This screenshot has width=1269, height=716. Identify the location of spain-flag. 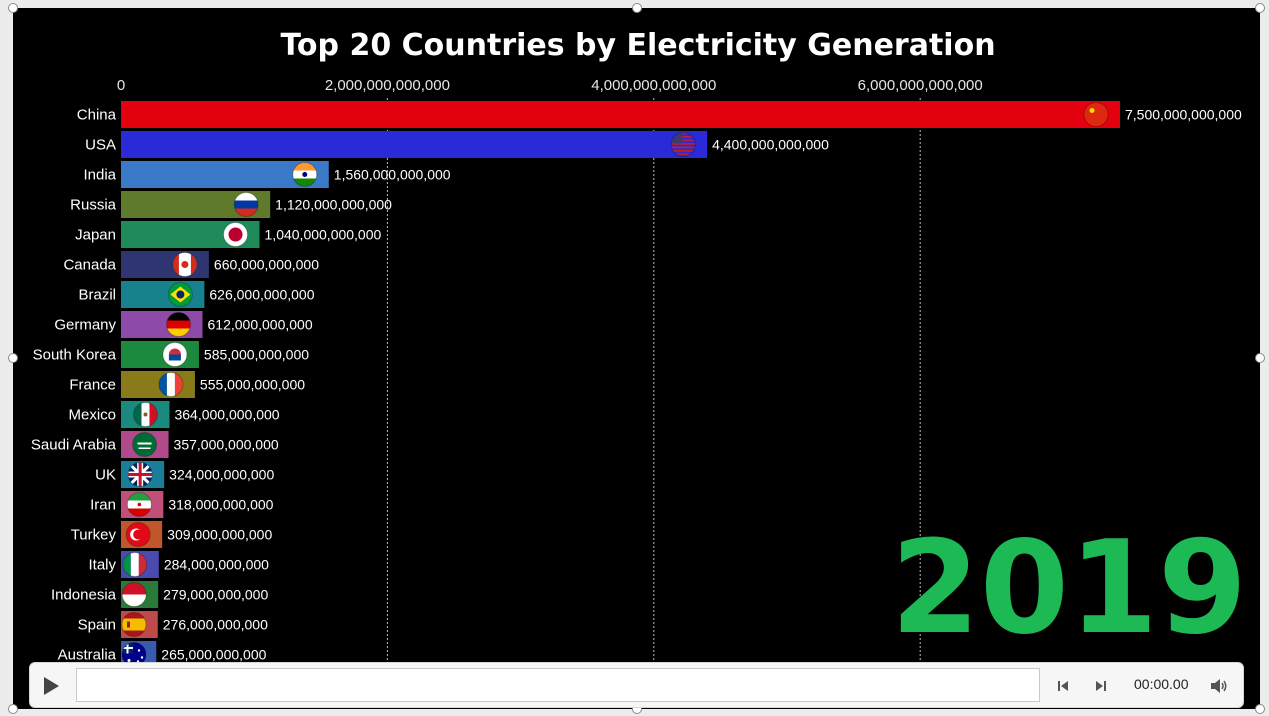
(134, 624).